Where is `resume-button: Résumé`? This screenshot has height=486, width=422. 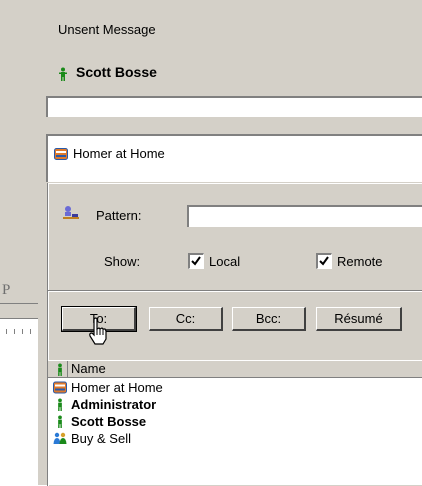 resume-button: Résumé is located at coordinates (359, 319).